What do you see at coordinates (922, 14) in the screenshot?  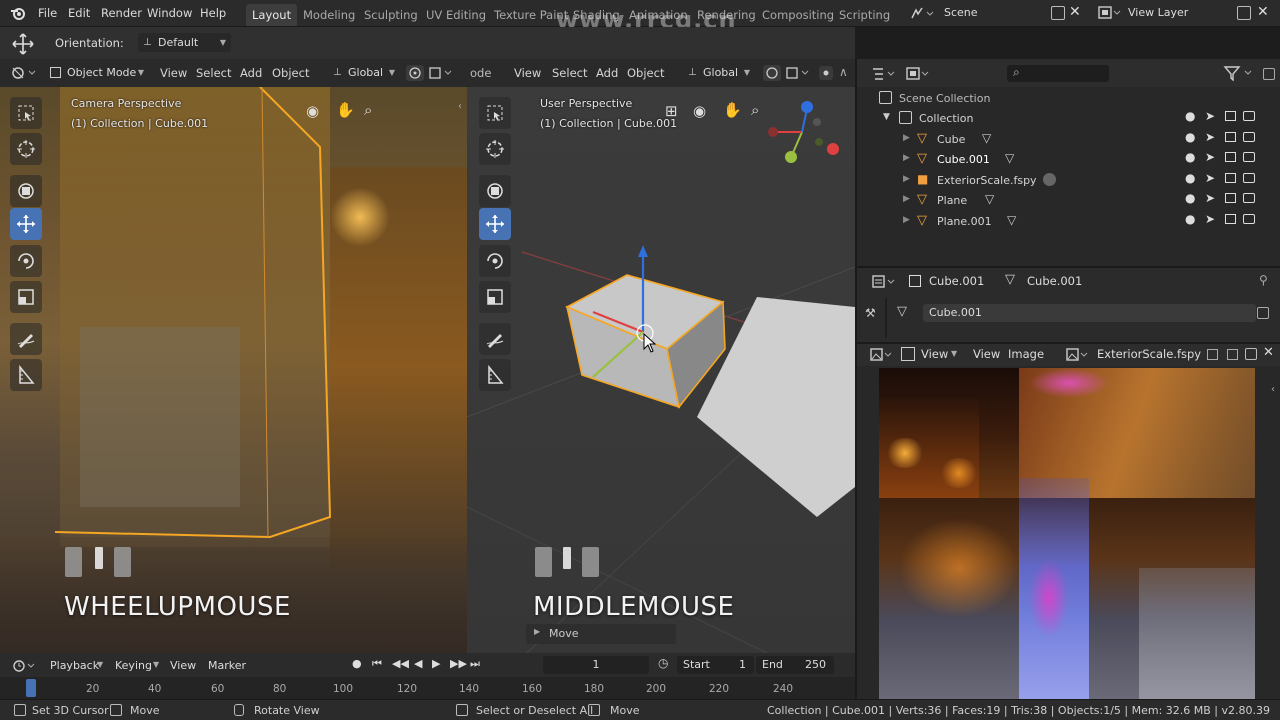 I see `scene-browse-icon` at bounding box center [922, 14].